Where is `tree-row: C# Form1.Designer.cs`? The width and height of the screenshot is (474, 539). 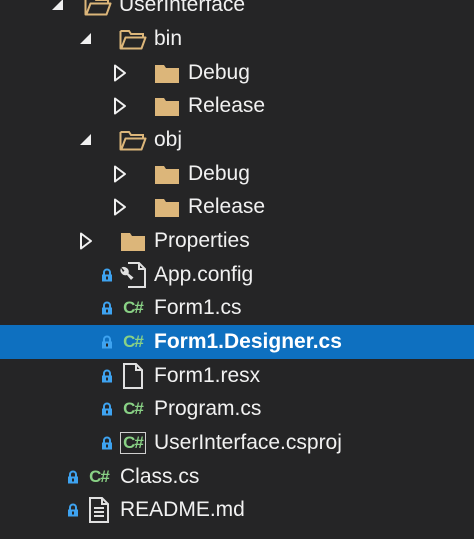 tree-row: C# Form1.Designer.cs is located at coordinates (237, 342).